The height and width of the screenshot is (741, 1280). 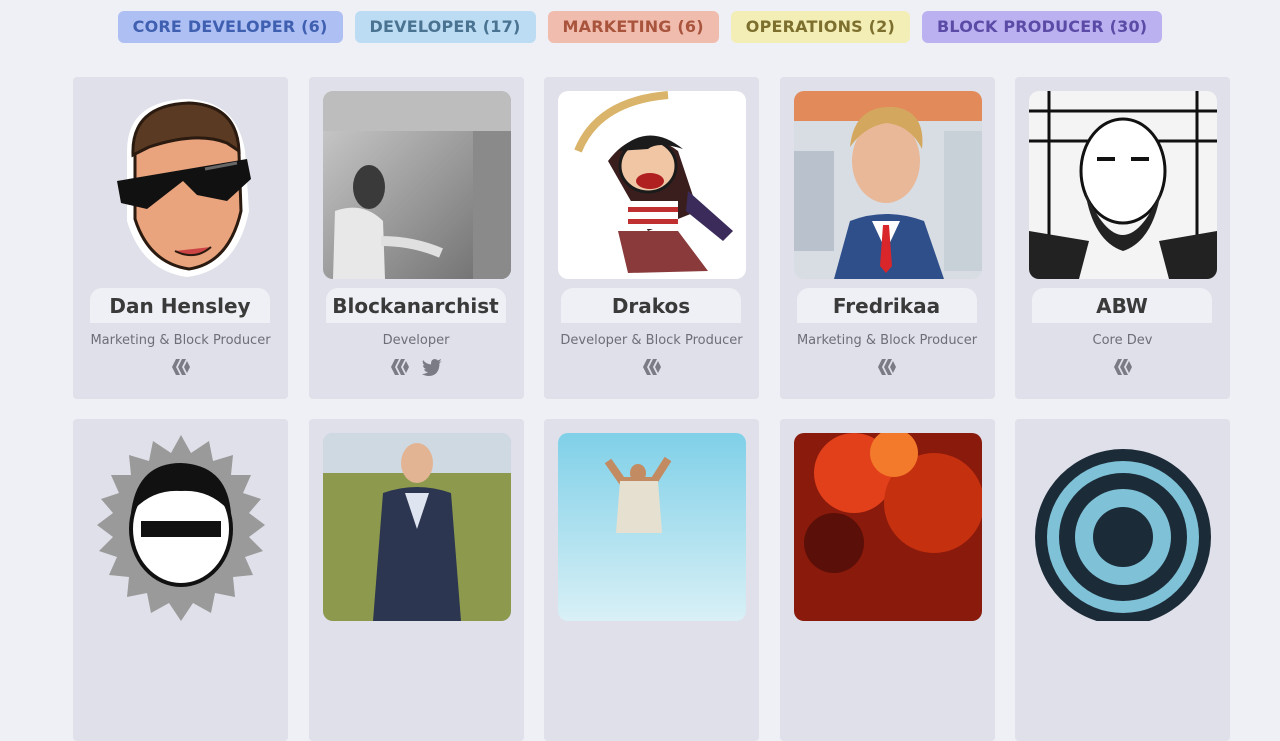 I want to click on member-name: Fredrikaa, so click(x=886, y=305).